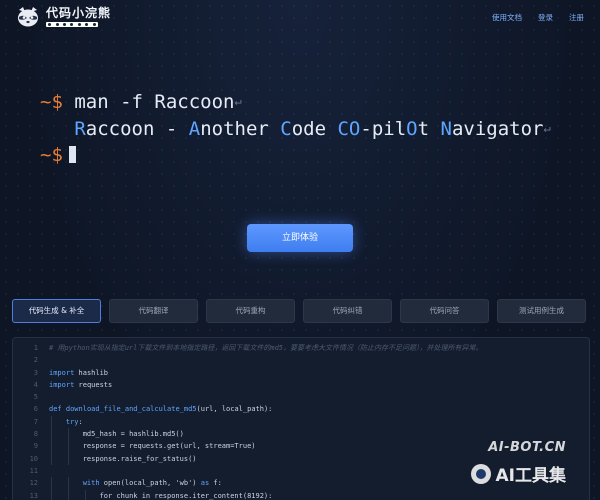 Image resolution: width=600 pixels, height=500 pixels. What do you see at coordinates (300, 238) in the screenshot?
I see `try-now-button: 立即体验` at bounding box center [300, 238].